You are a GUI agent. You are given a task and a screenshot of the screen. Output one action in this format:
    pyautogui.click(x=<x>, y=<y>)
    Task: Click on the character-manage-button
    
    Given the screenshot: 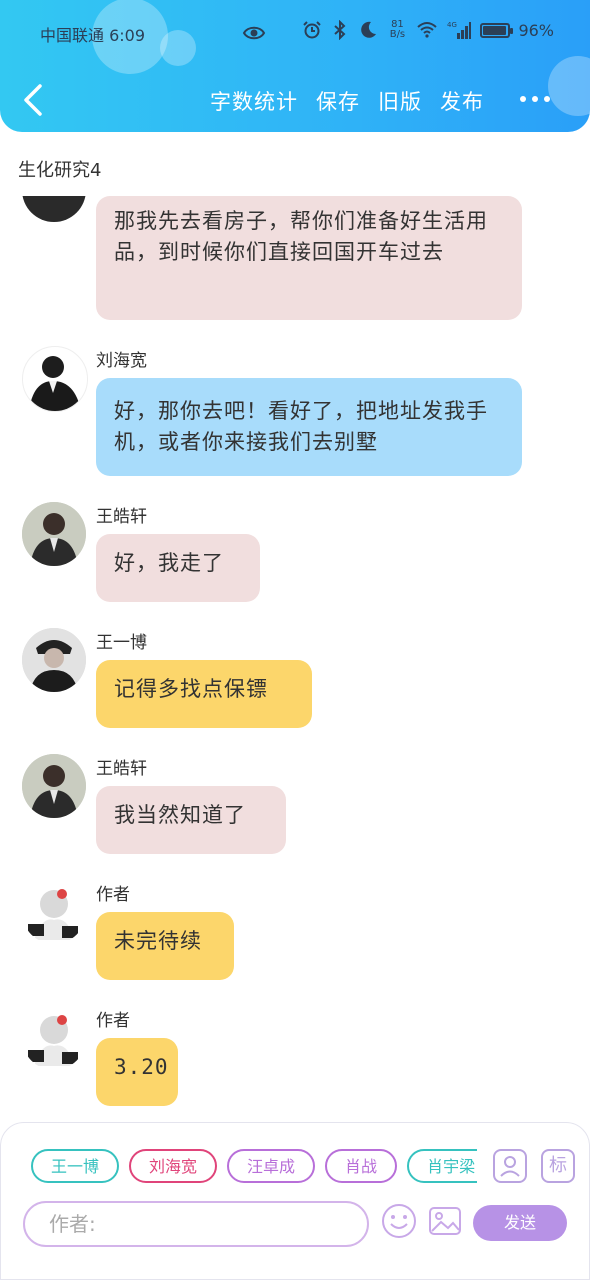 What is the action you would take?
    pyautogui.click(x=510, y=1166)
    